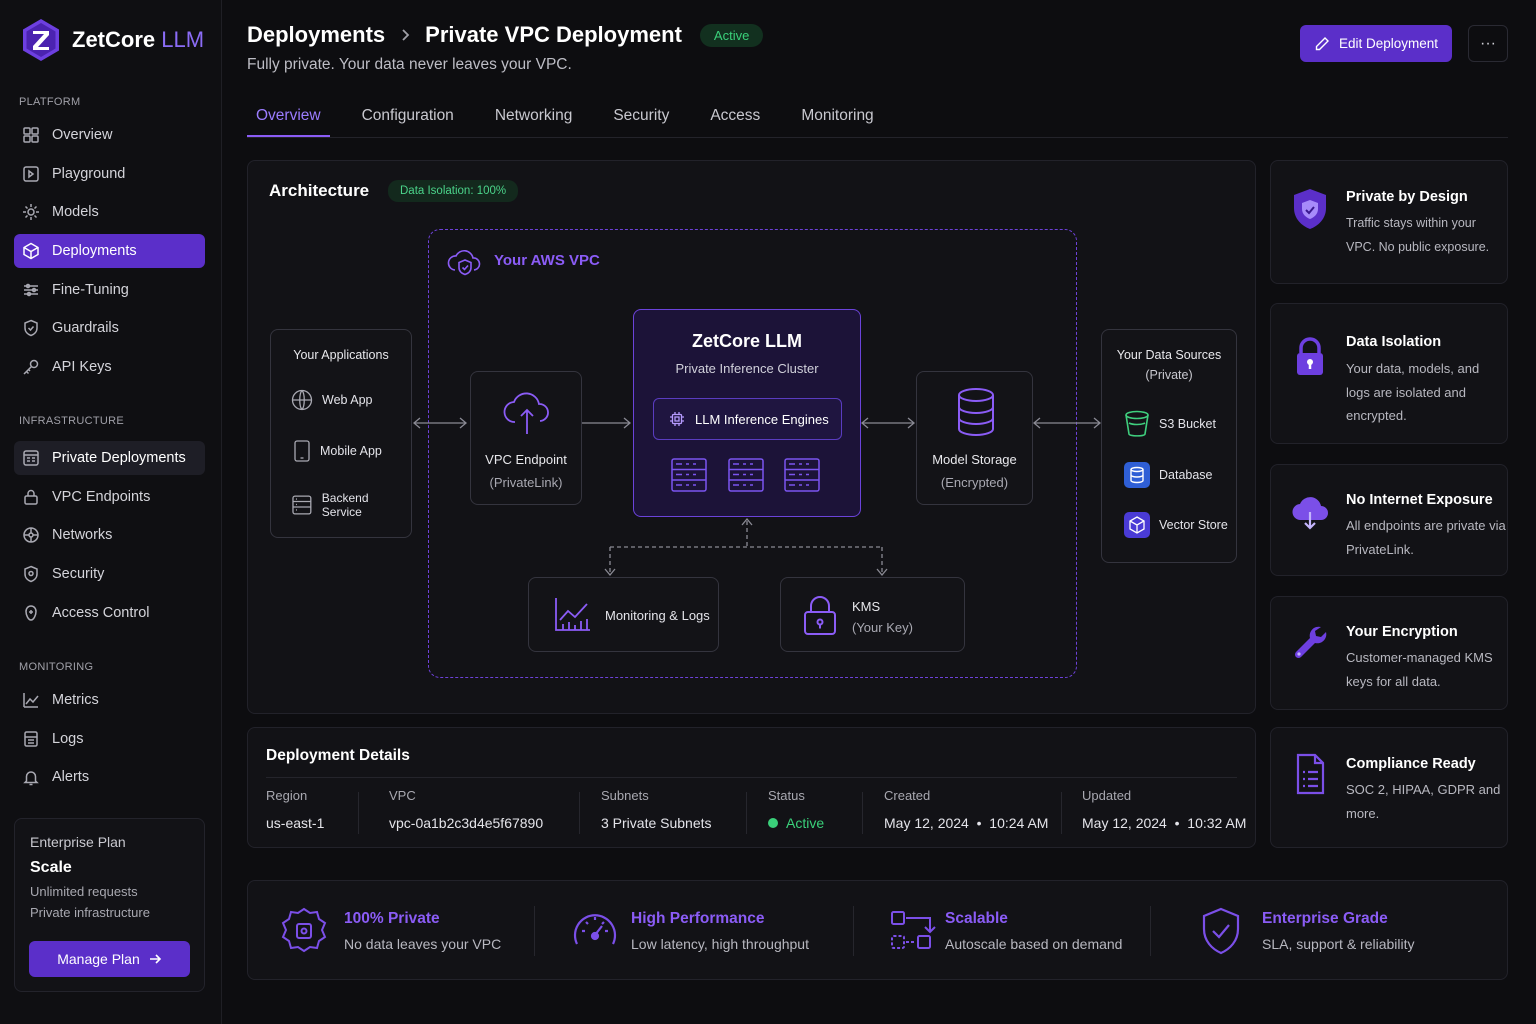 The height and width of the screenshot is (1024, 1536). Describe the element at coordinates (101, 496) in the screenshot. I see `sidebar-item-label: VPC Endpoints` at that location.